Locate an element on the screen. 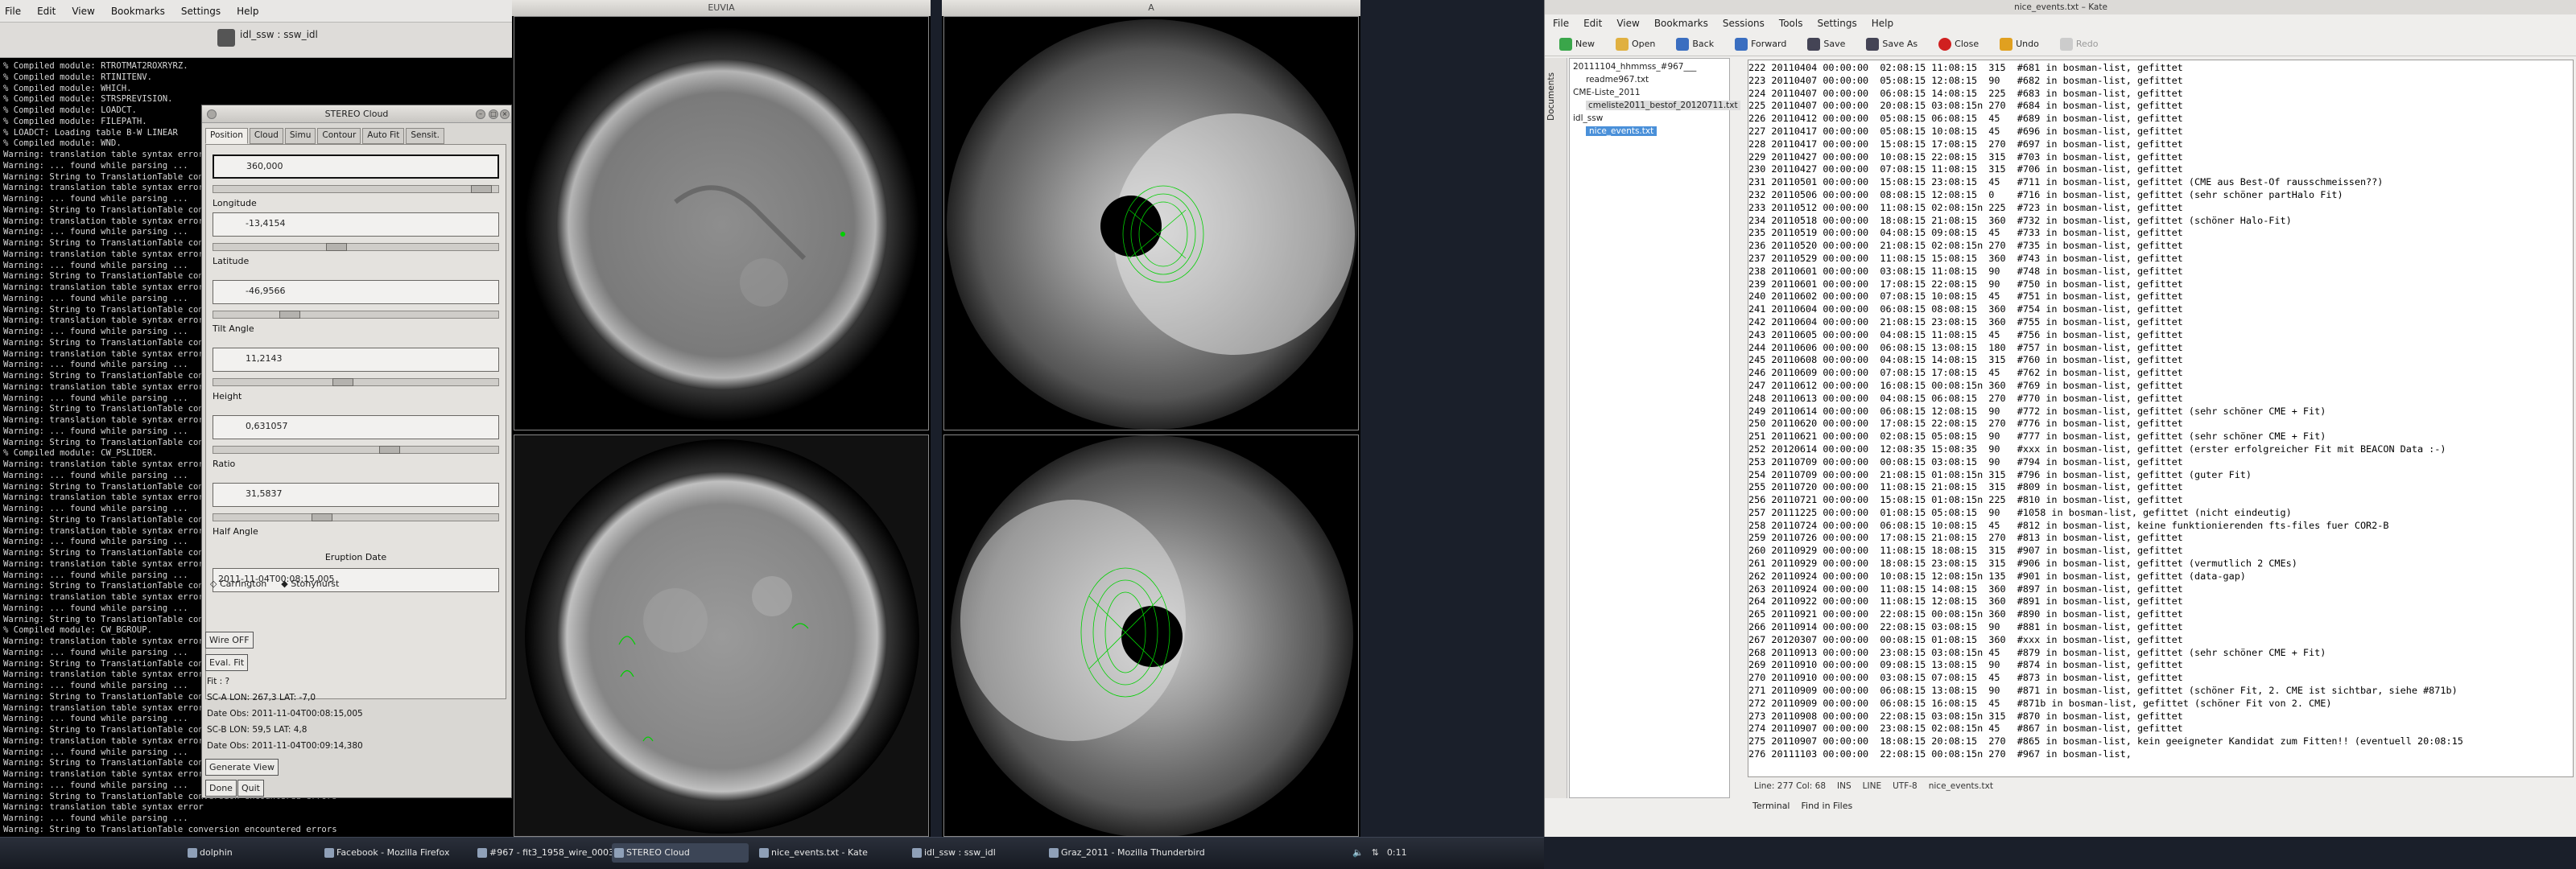  back-button: Back is located at coordinates (1695, 44).